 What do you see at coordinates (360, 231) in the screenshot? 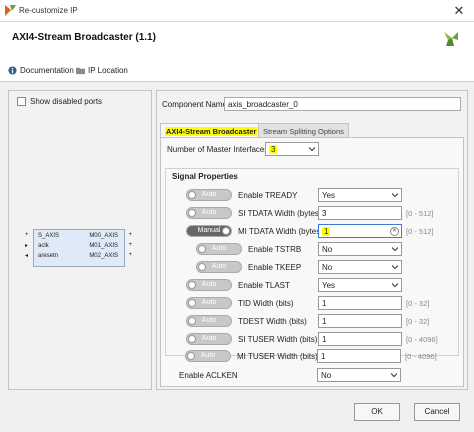
I see `mi-tdata-field: 1 ✕` at bounding box center [360, 231].